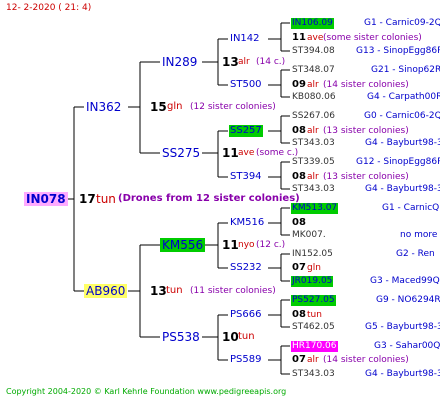  I want to click on g3-queen-id: ST500, so click(246, 85).